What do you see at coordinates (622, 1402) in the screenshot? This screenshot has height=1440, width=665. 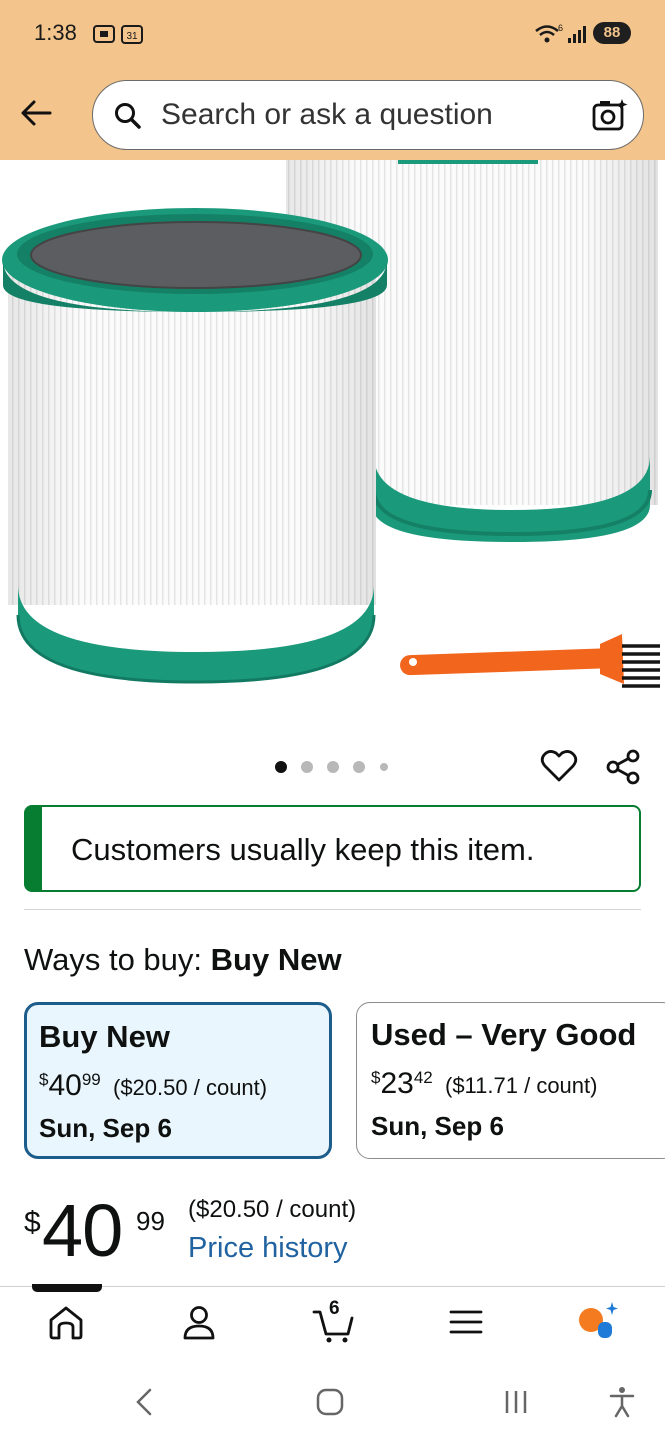 I see `accessibility-icon` at bounding box center [622, 1402].